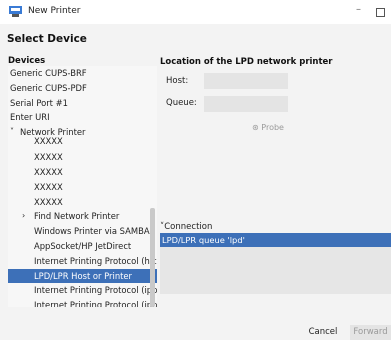  What do you see at coordinates (177, 81) in the screenshot?
I see `host-label: Host:` at bounding box center [177, 81].